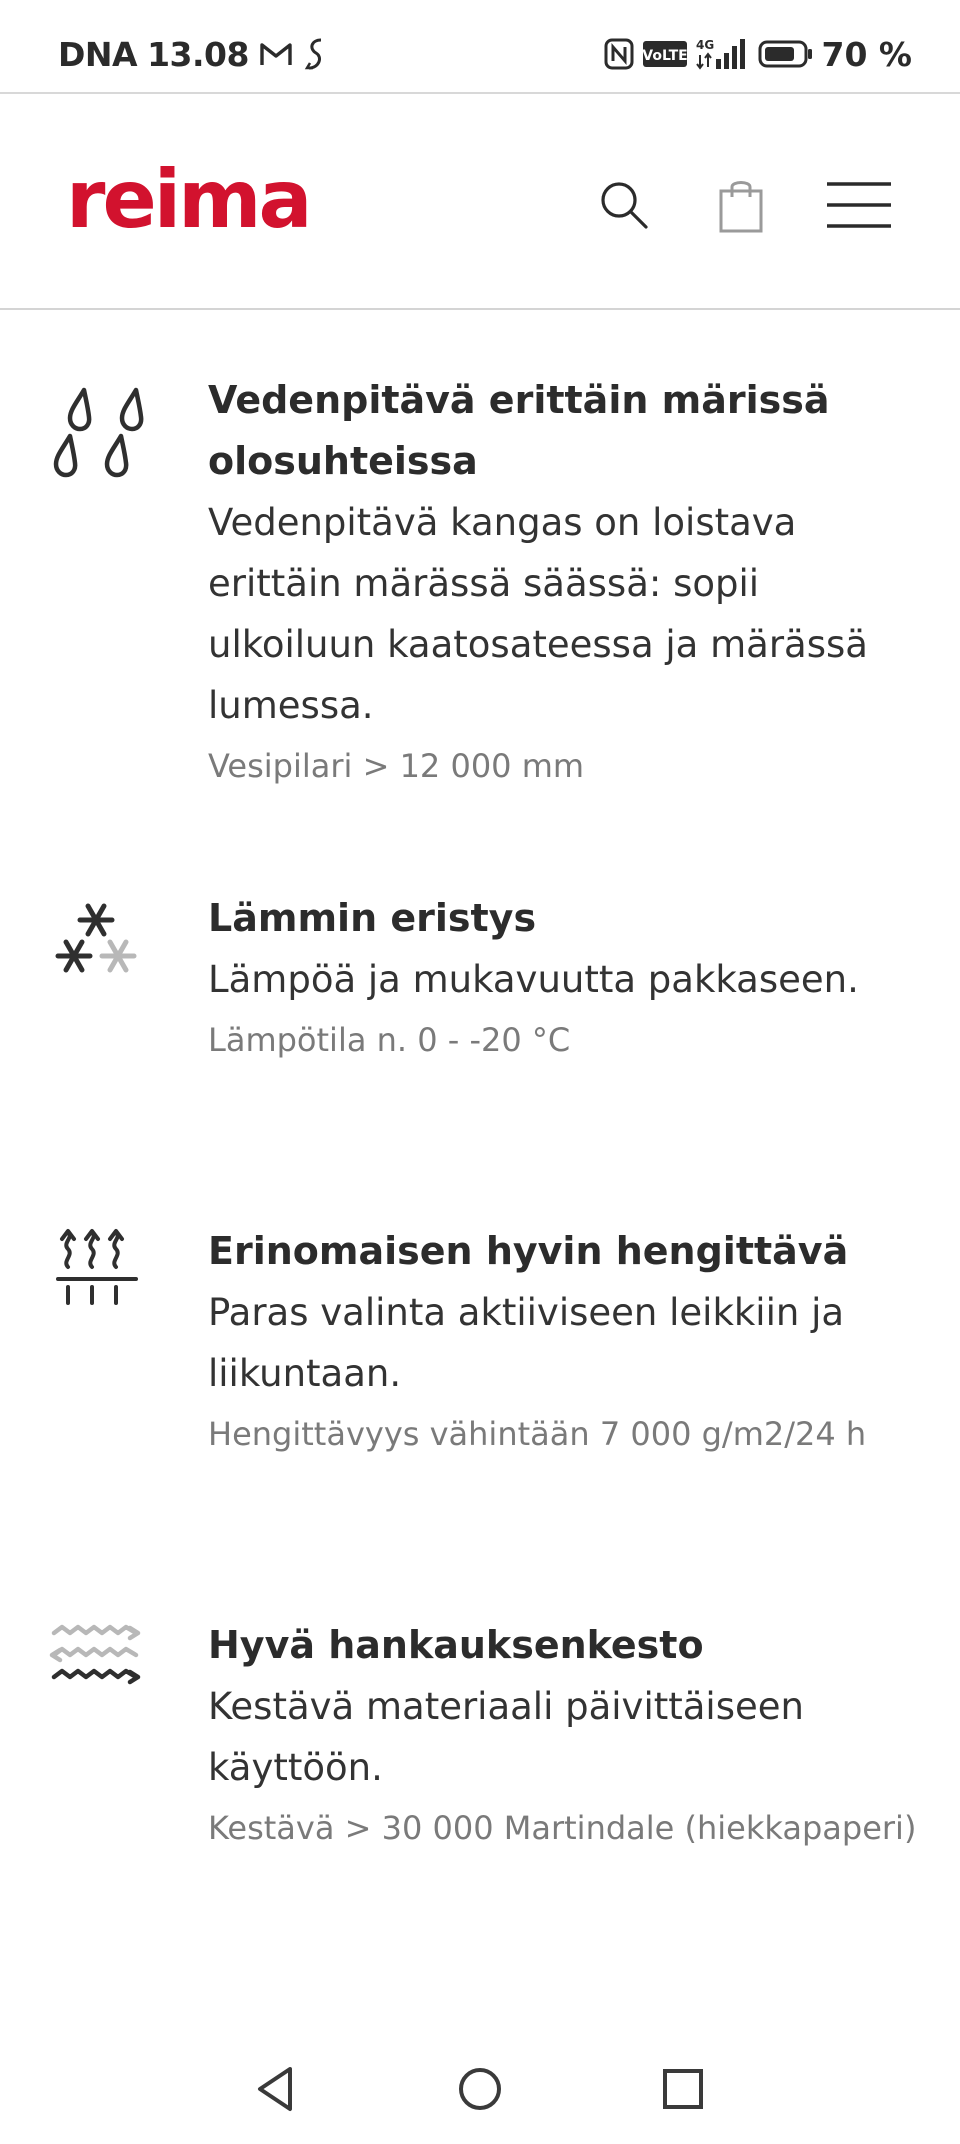 The image size is (960, 2144). What do you see at coordinates (389, 1040) in the screenshot?
I see `feature-spec: Lämpötila n. 0 - -20 °C` at bounding box center [389, 1040].